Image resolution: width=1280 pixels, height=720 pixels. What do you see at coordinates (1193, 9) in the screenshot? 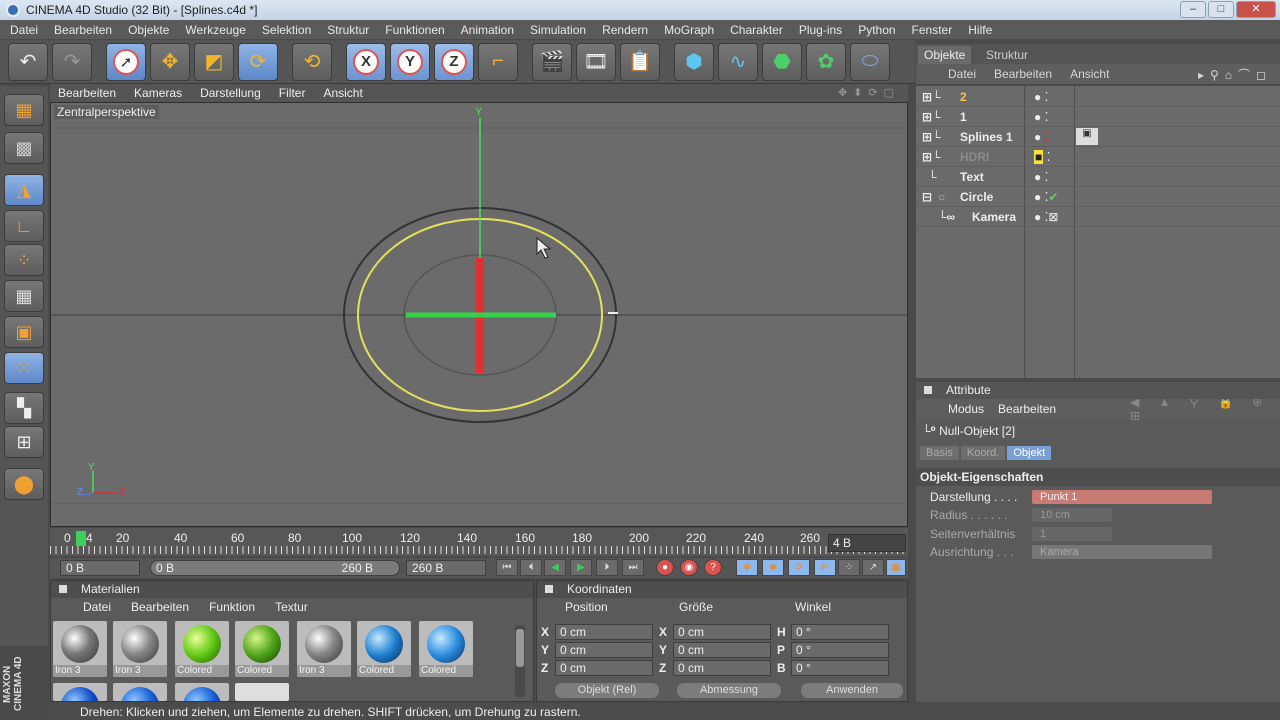
I see `minimize-button: –` at bounding box center [1193, 9].